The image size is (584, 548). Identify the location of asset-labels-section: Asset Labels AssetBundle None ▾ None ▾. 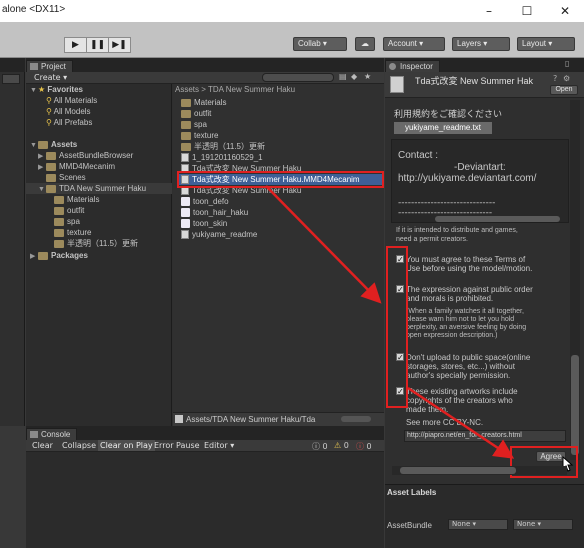
(484, 516).